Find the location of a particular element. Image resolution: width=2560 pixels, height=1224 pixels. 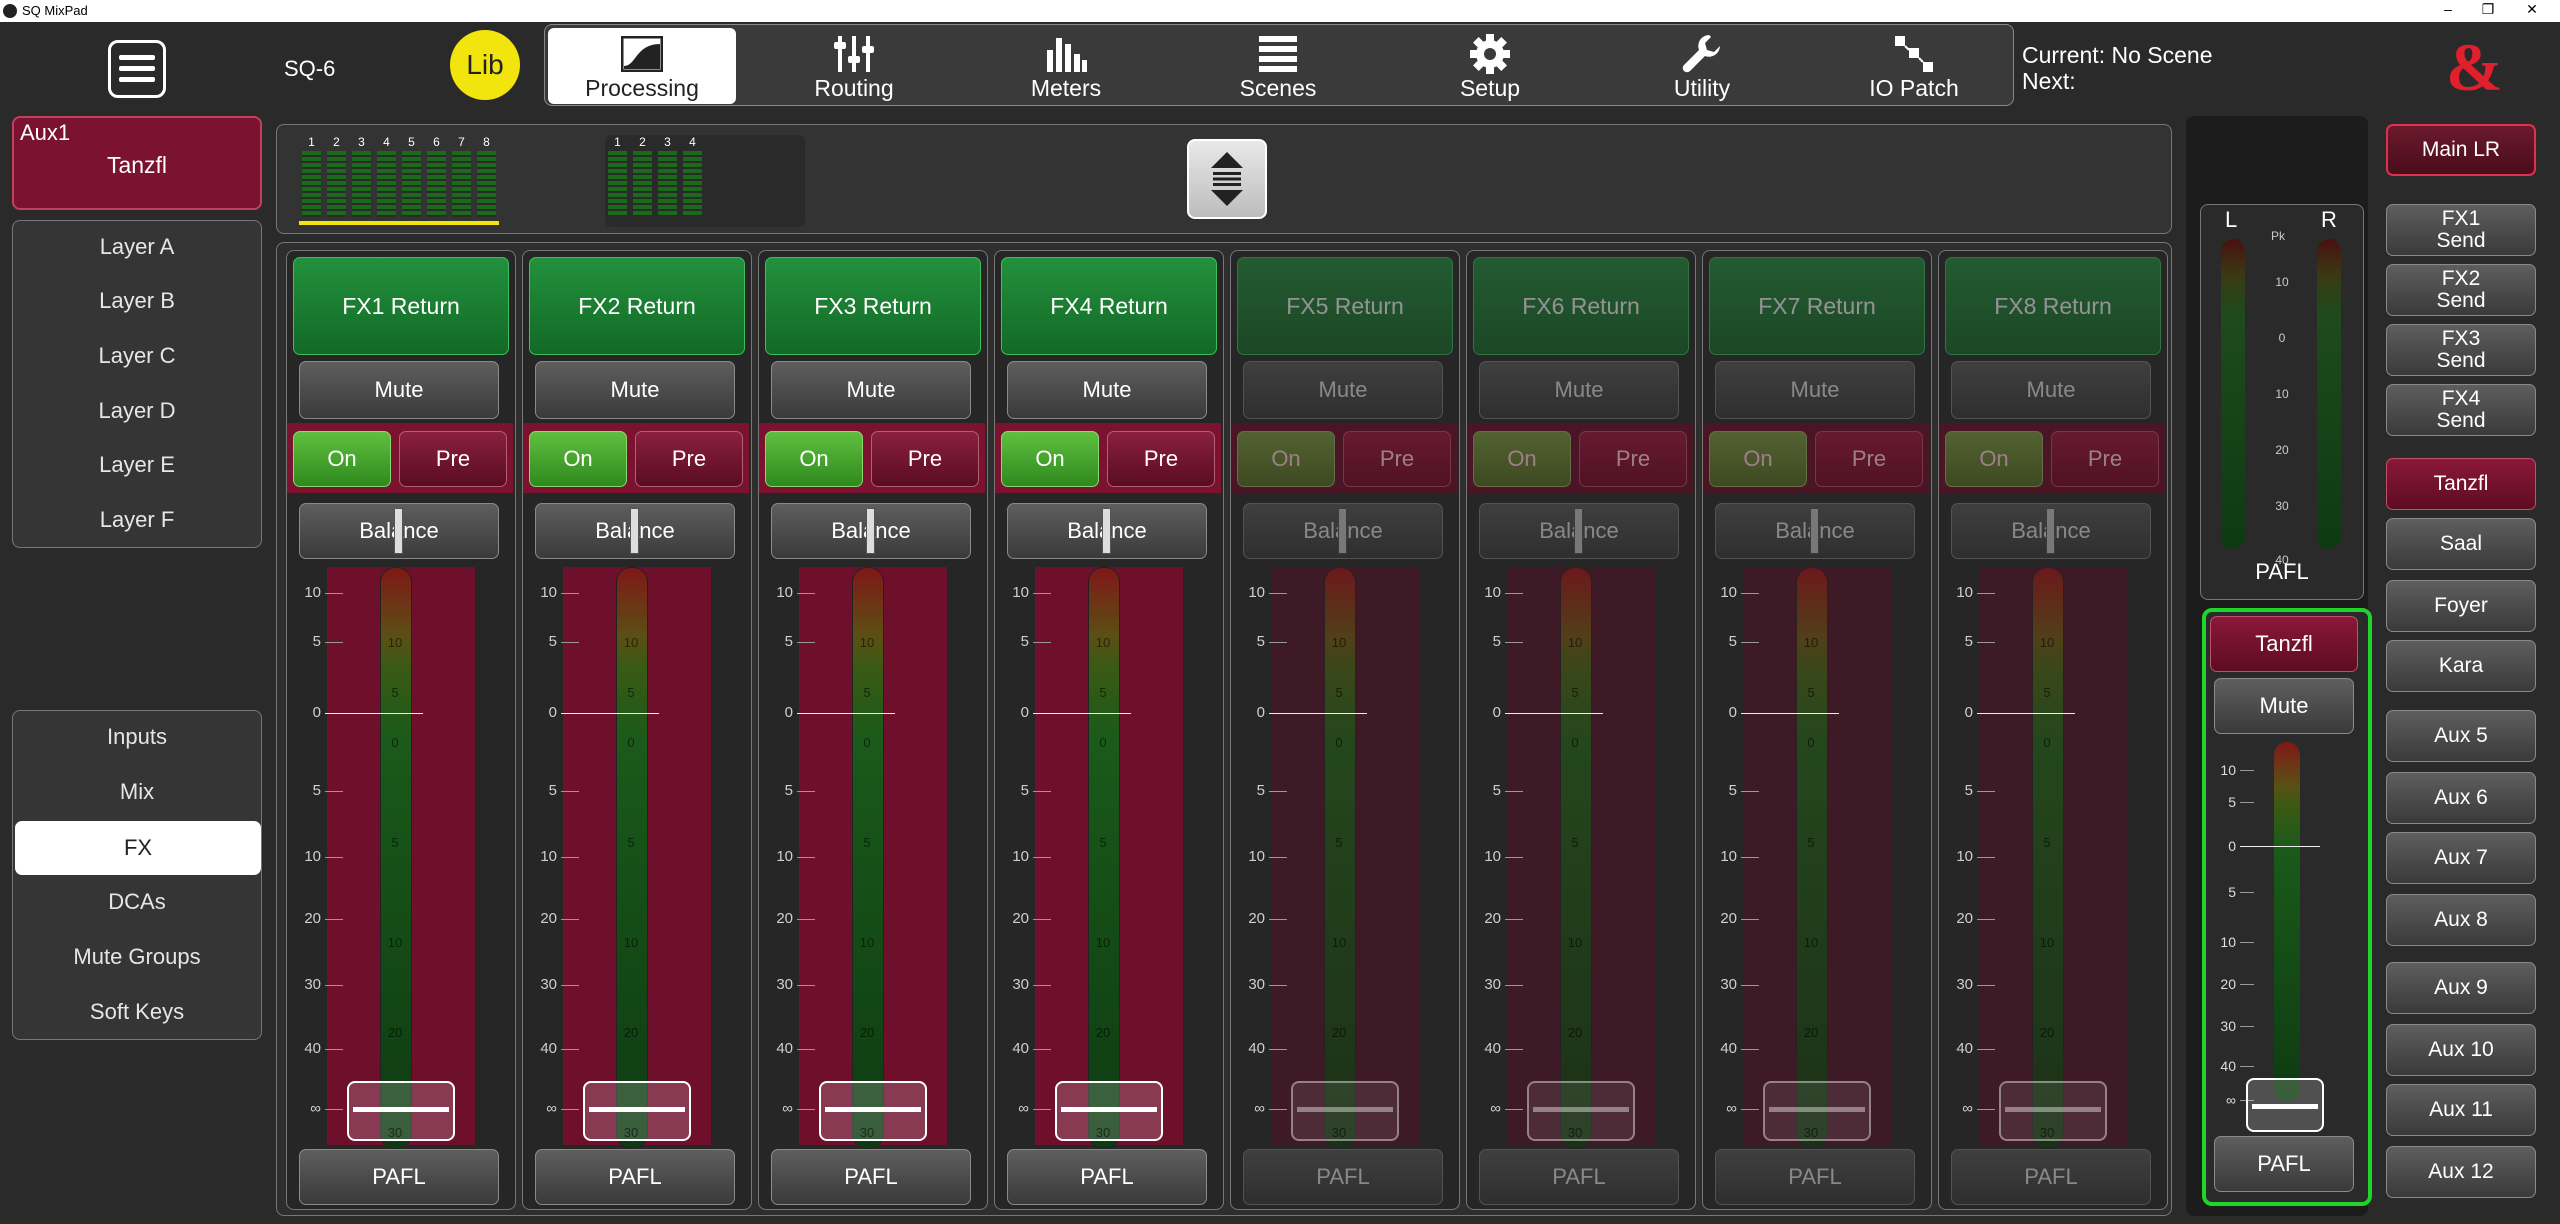

tab-processing: Processing is located at coordinates (642, 66).